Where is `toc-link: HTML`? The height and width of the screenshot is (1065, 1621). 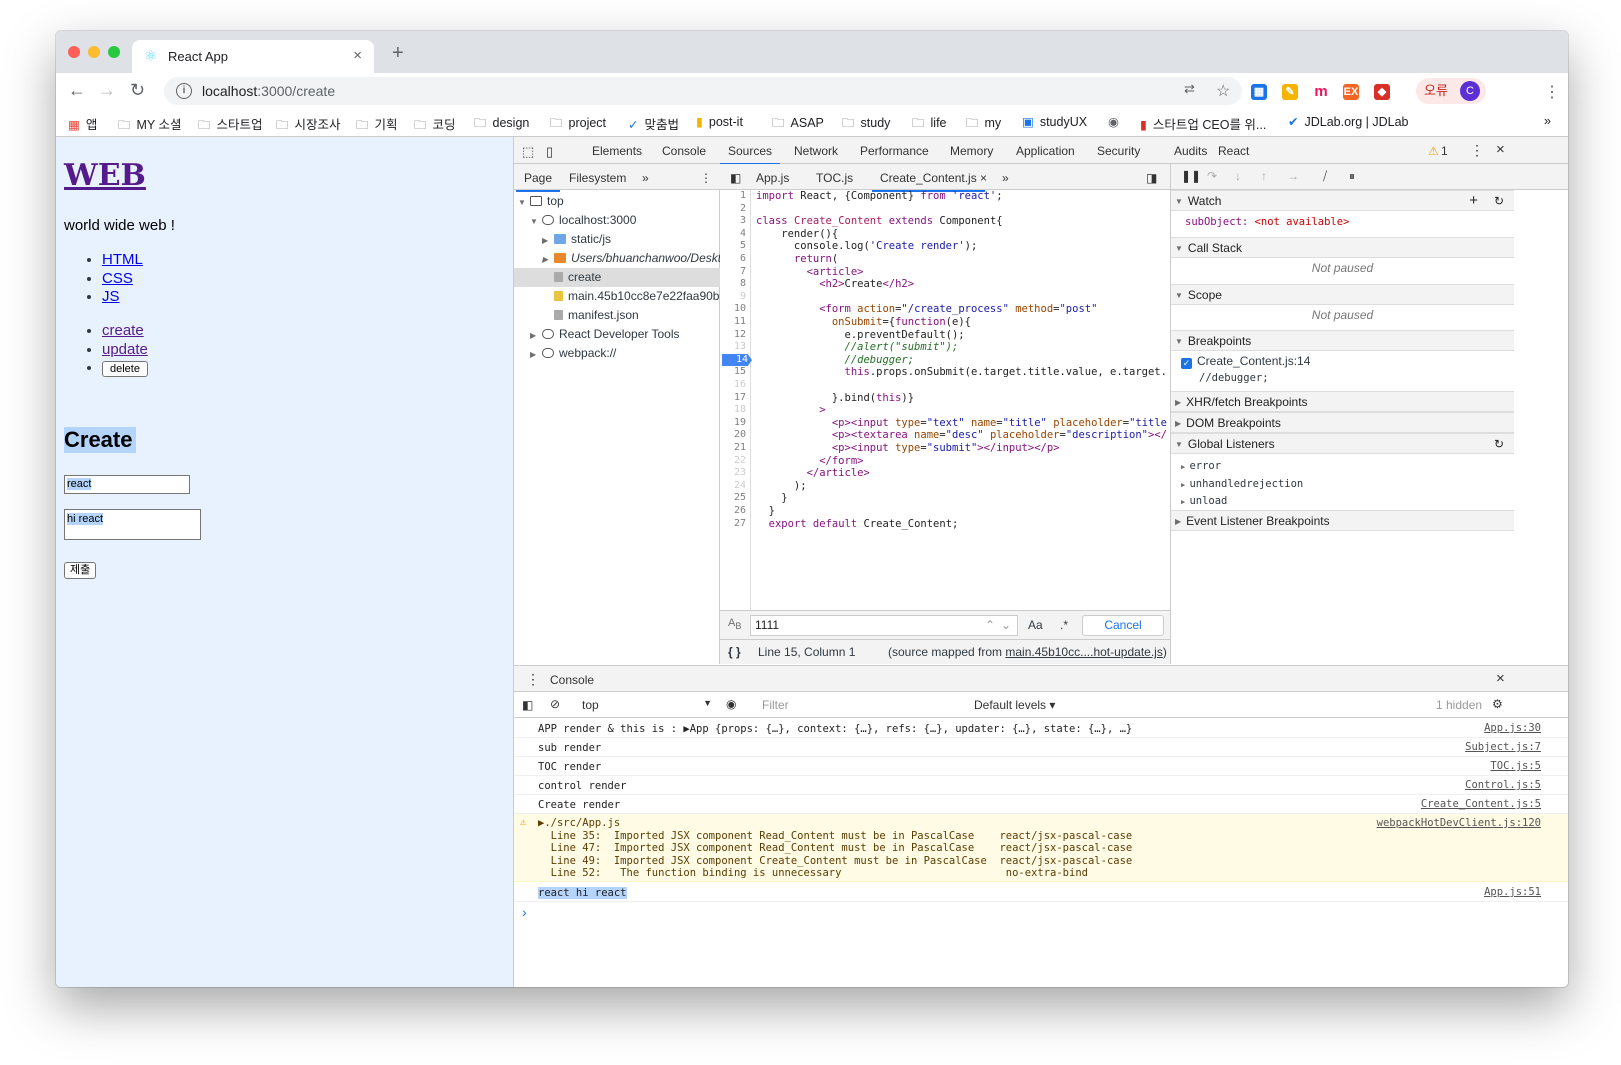
toc-link: HTML is located at coordinates (122, 259).